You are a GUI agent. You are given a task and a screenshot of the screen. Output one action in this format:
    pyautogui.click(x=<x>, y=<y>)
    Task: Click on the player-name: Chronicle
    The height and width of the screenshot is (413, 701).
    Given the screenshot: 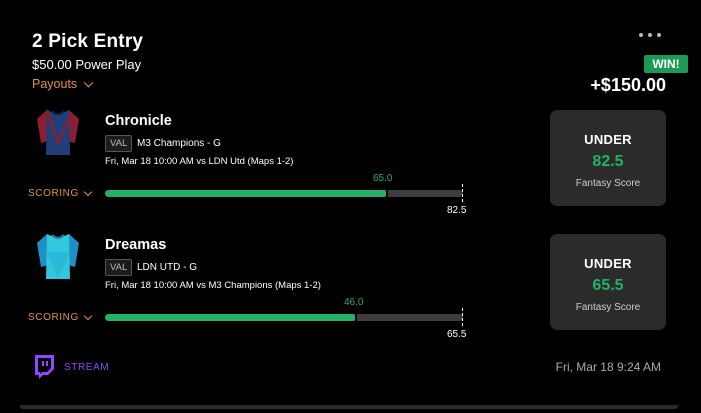 What is the action you would take?
    pyautogui.click(x=138, y=121)
    